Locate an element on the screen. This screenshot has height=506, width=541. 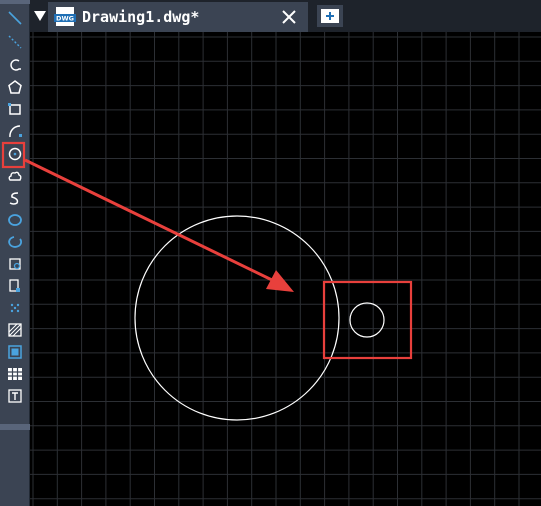
gradient-icon is located at coordinates (15, 352).